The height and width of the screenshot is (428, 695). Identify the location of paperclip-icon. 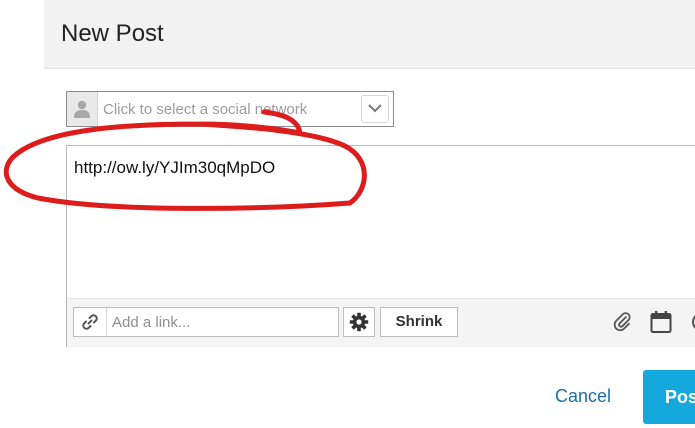
(622, 322).